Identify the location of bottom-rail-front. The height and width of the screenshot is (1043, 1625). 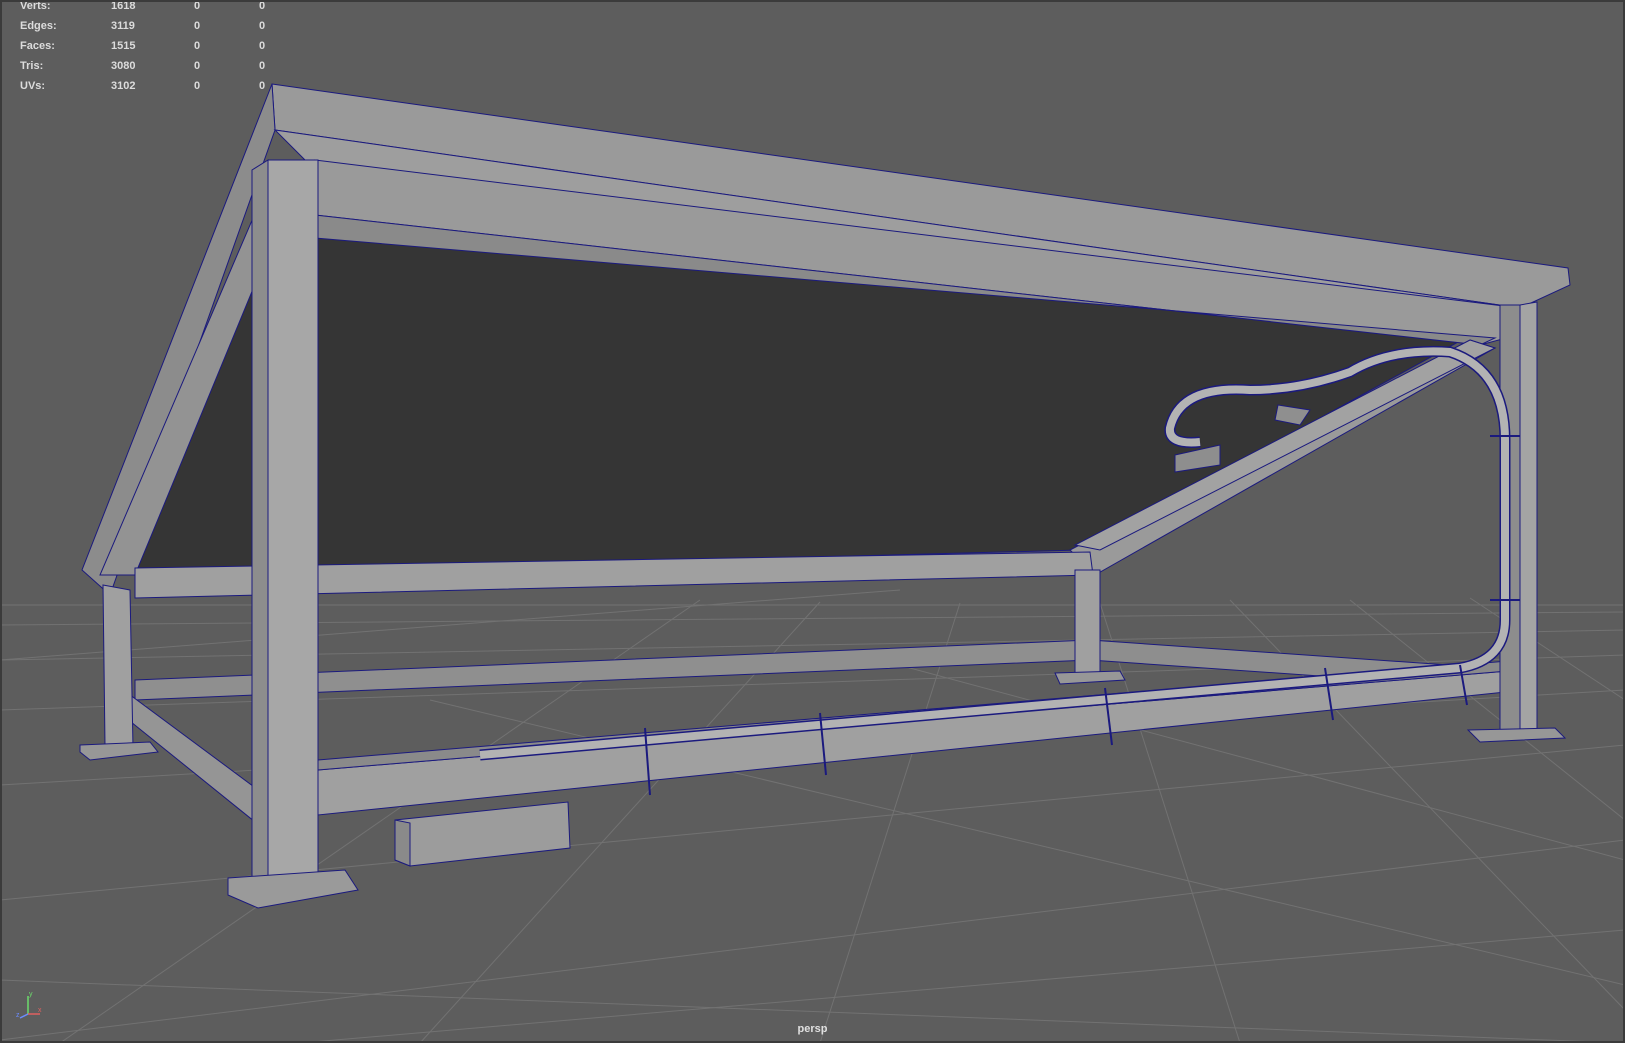
(921, 742).